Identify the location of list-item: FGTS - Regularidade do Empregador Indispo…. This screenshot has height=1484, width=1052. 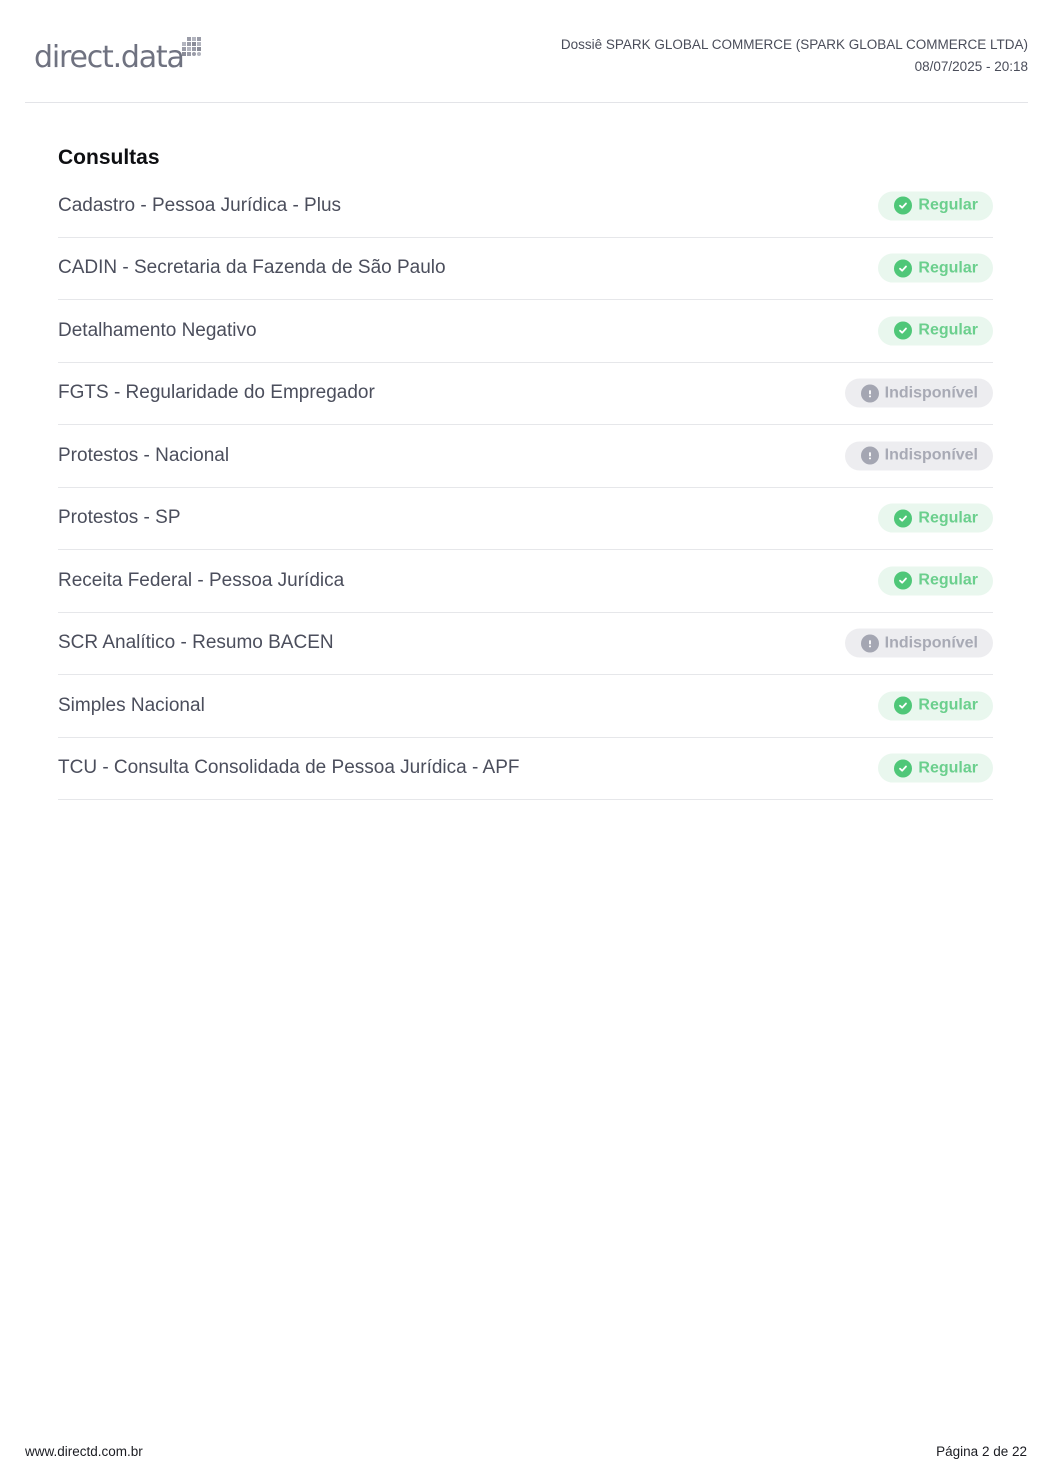
(525, 394).